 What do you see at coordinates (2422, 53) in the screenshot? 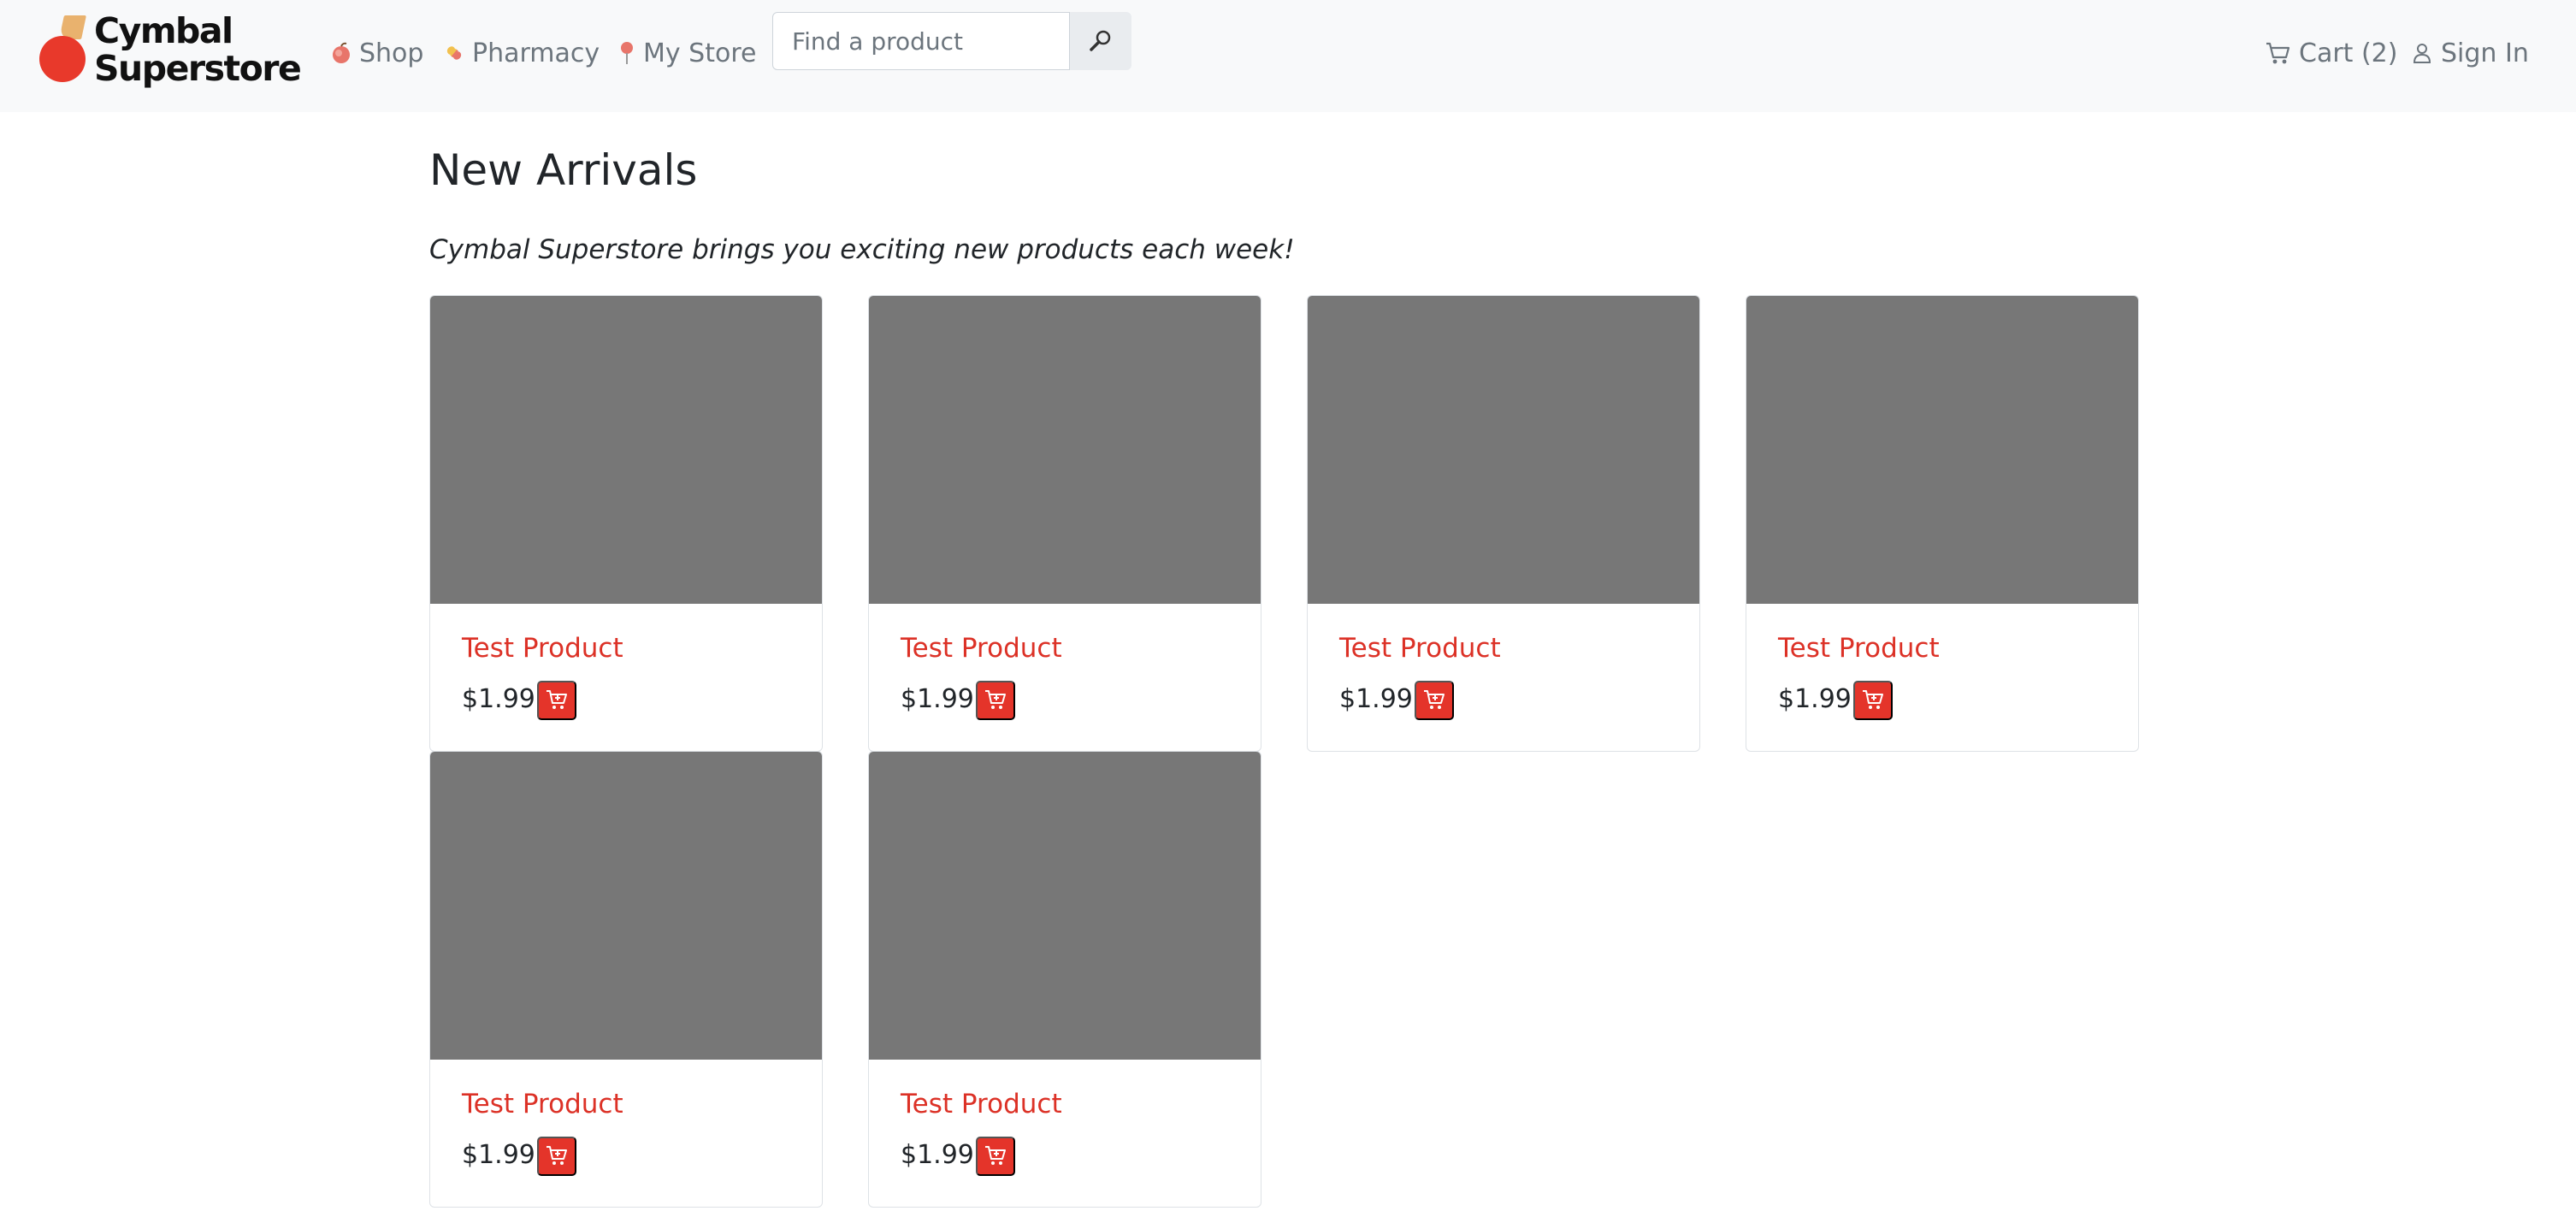
I see `person-icon` at bounding box center [2422, 53].